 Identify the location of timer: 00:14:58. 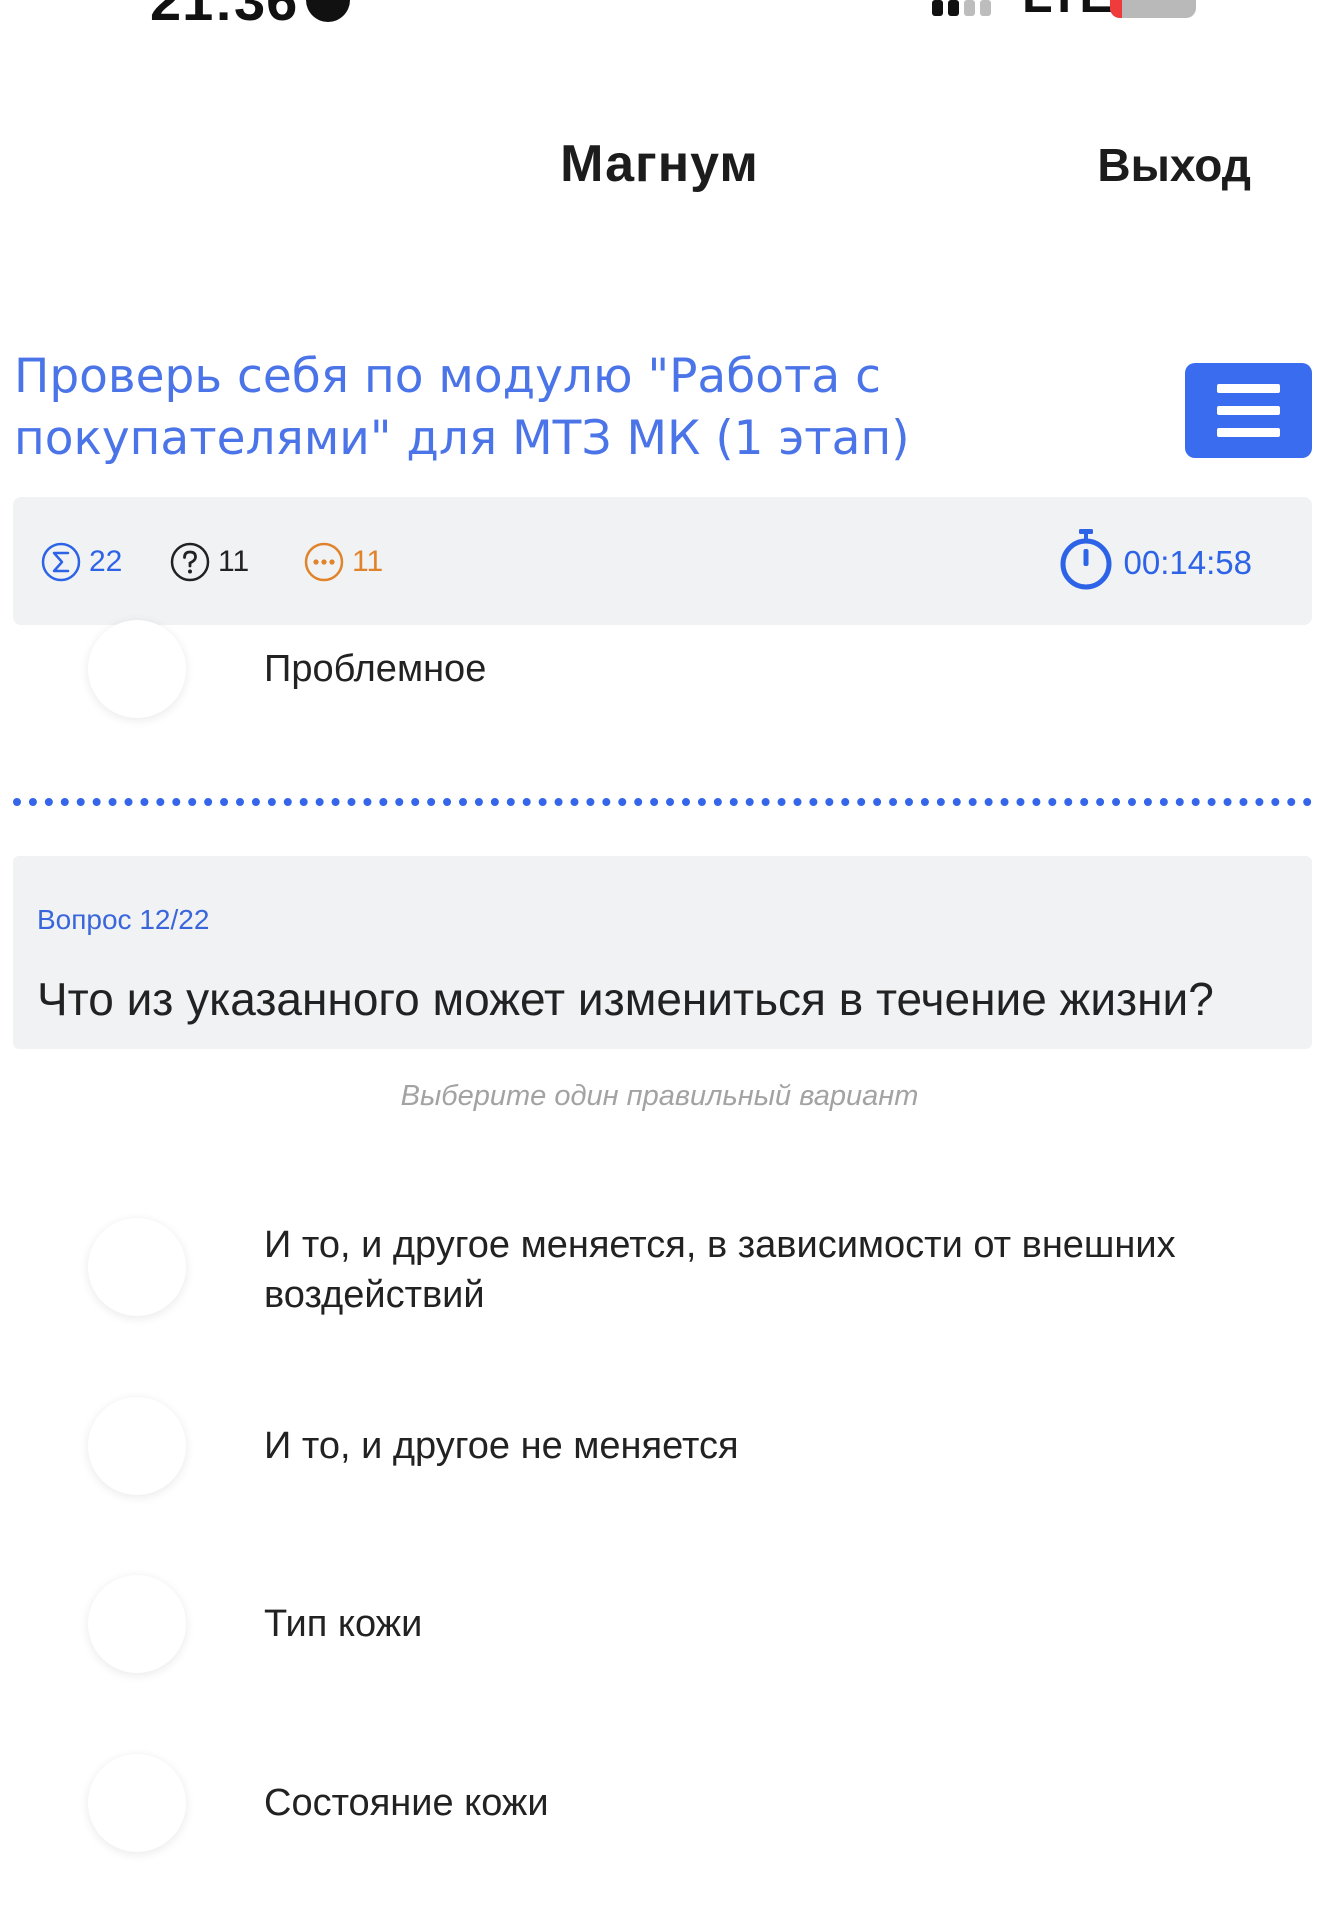
(1155, 563).